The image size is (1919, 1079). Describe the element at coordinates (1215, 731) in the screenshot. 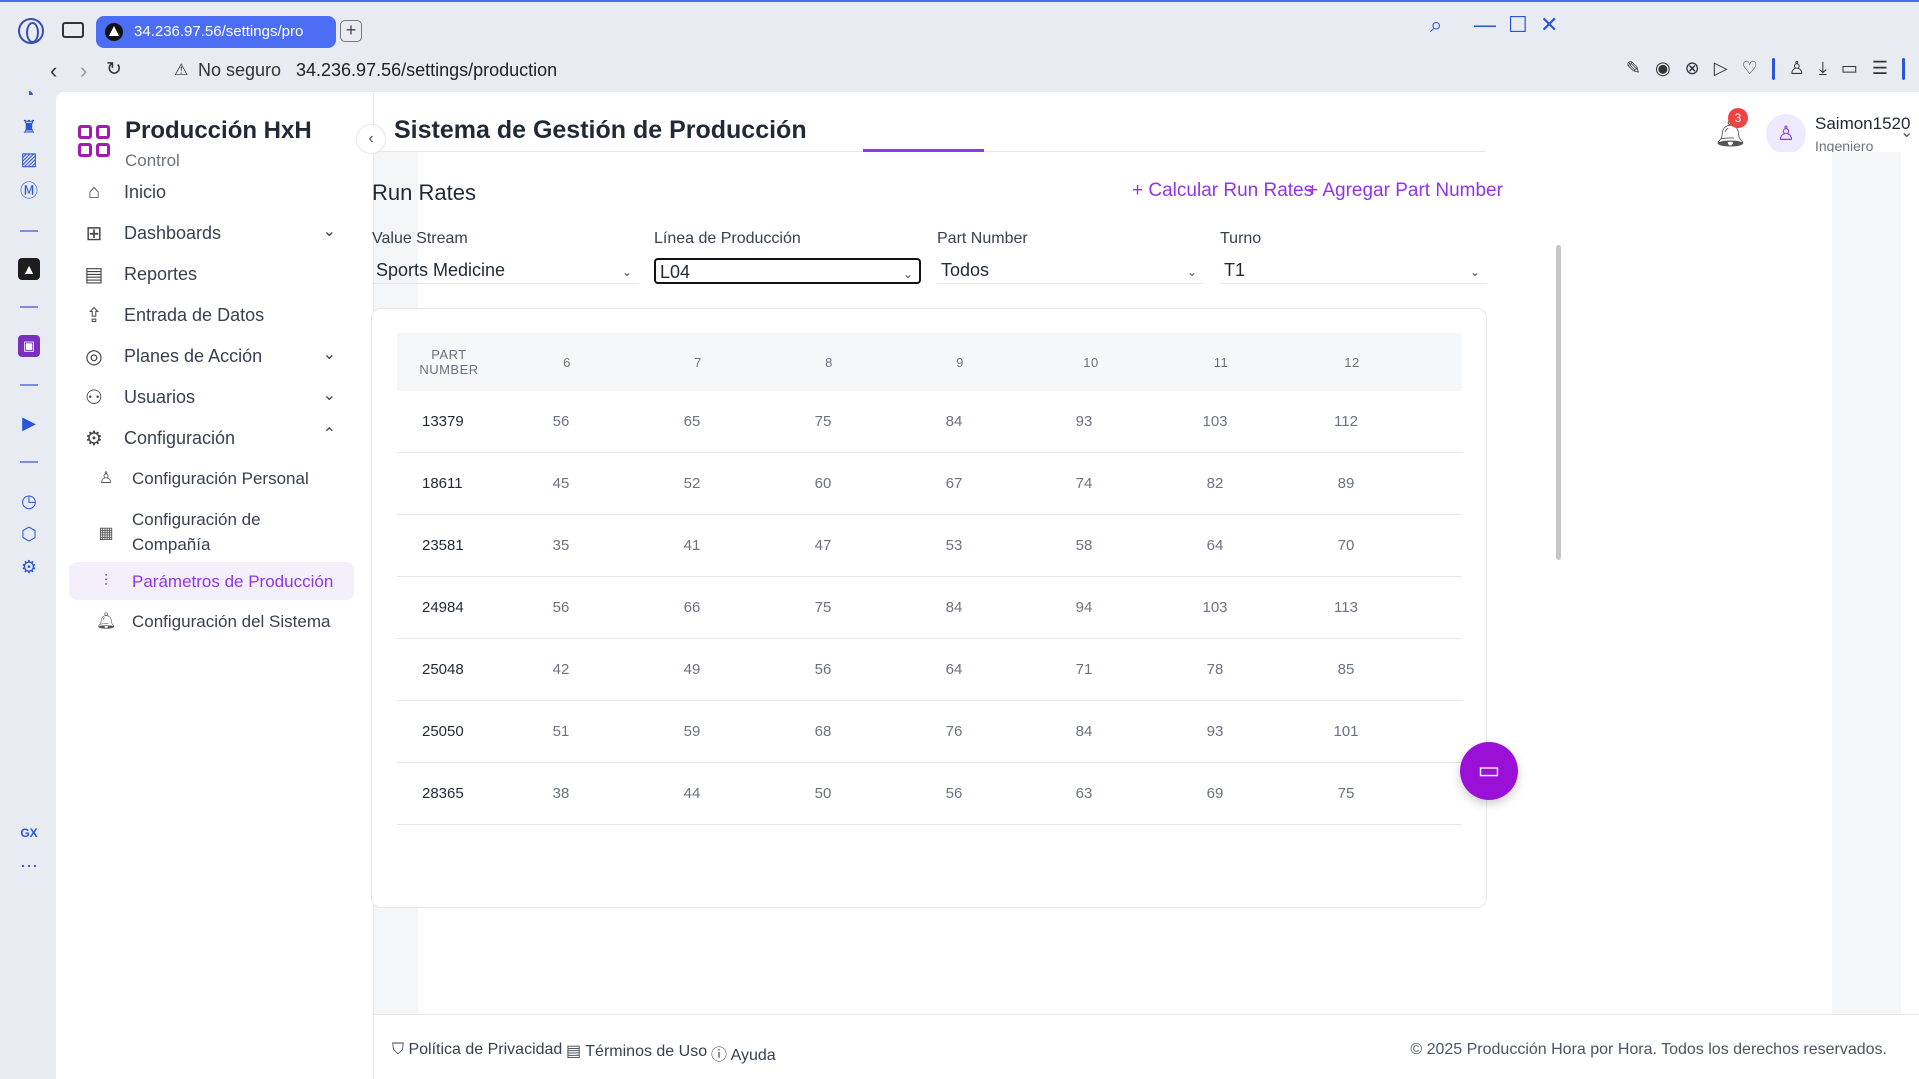

I see `rate-cell: 93` at that location.